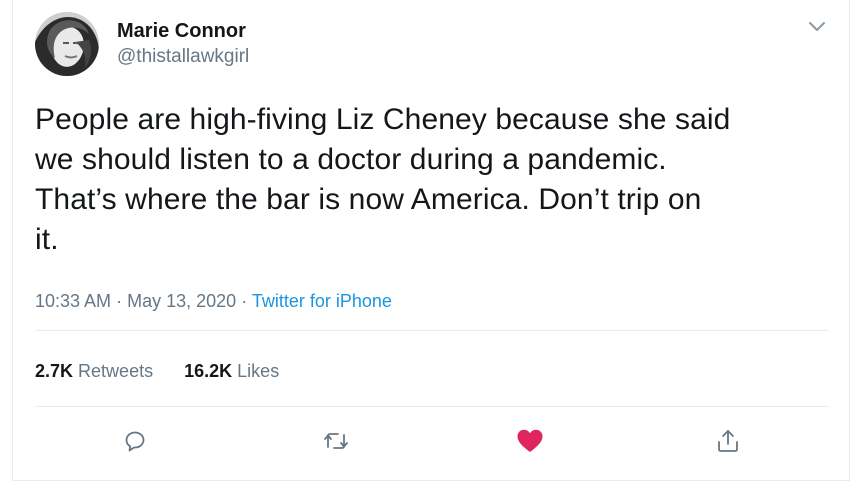 This screenshot has width=865, height=483. I want to click on tweet-time: 10:33 AM, so click(73, 301).